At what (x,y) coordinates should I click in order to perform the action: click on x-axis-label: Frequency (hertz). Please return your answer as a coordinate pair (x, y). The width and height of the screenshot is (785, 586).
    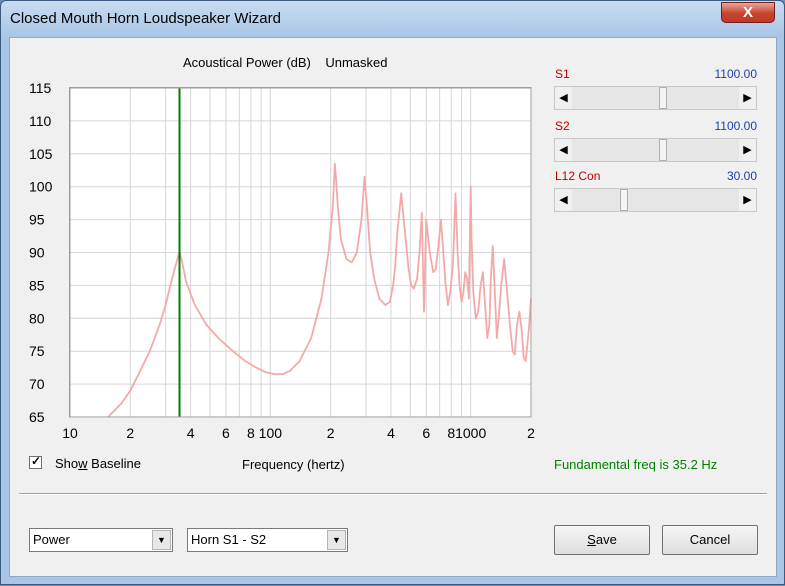
    Looking at the image, I should click on (293, 464).